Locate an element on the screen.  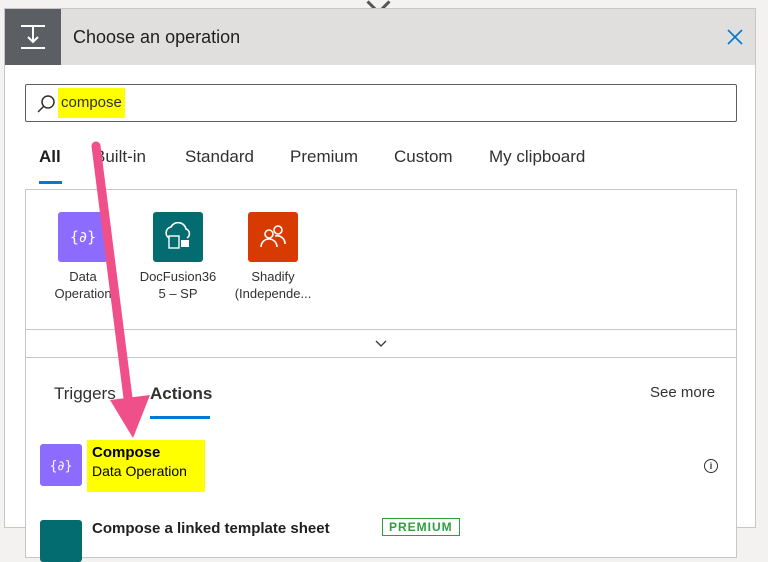
info-icon: i is located at coordinates (711, 466).